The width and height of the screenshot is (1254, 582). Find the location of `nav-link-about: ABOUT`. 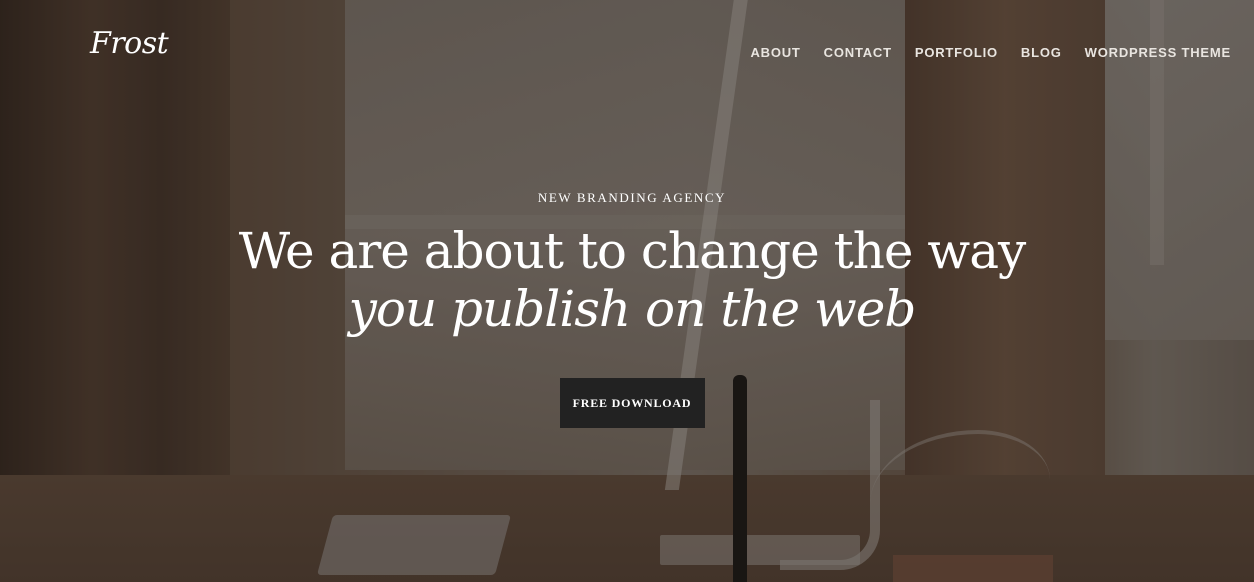

nav-link-about: ABOUT is located at coordinates (775, 52).